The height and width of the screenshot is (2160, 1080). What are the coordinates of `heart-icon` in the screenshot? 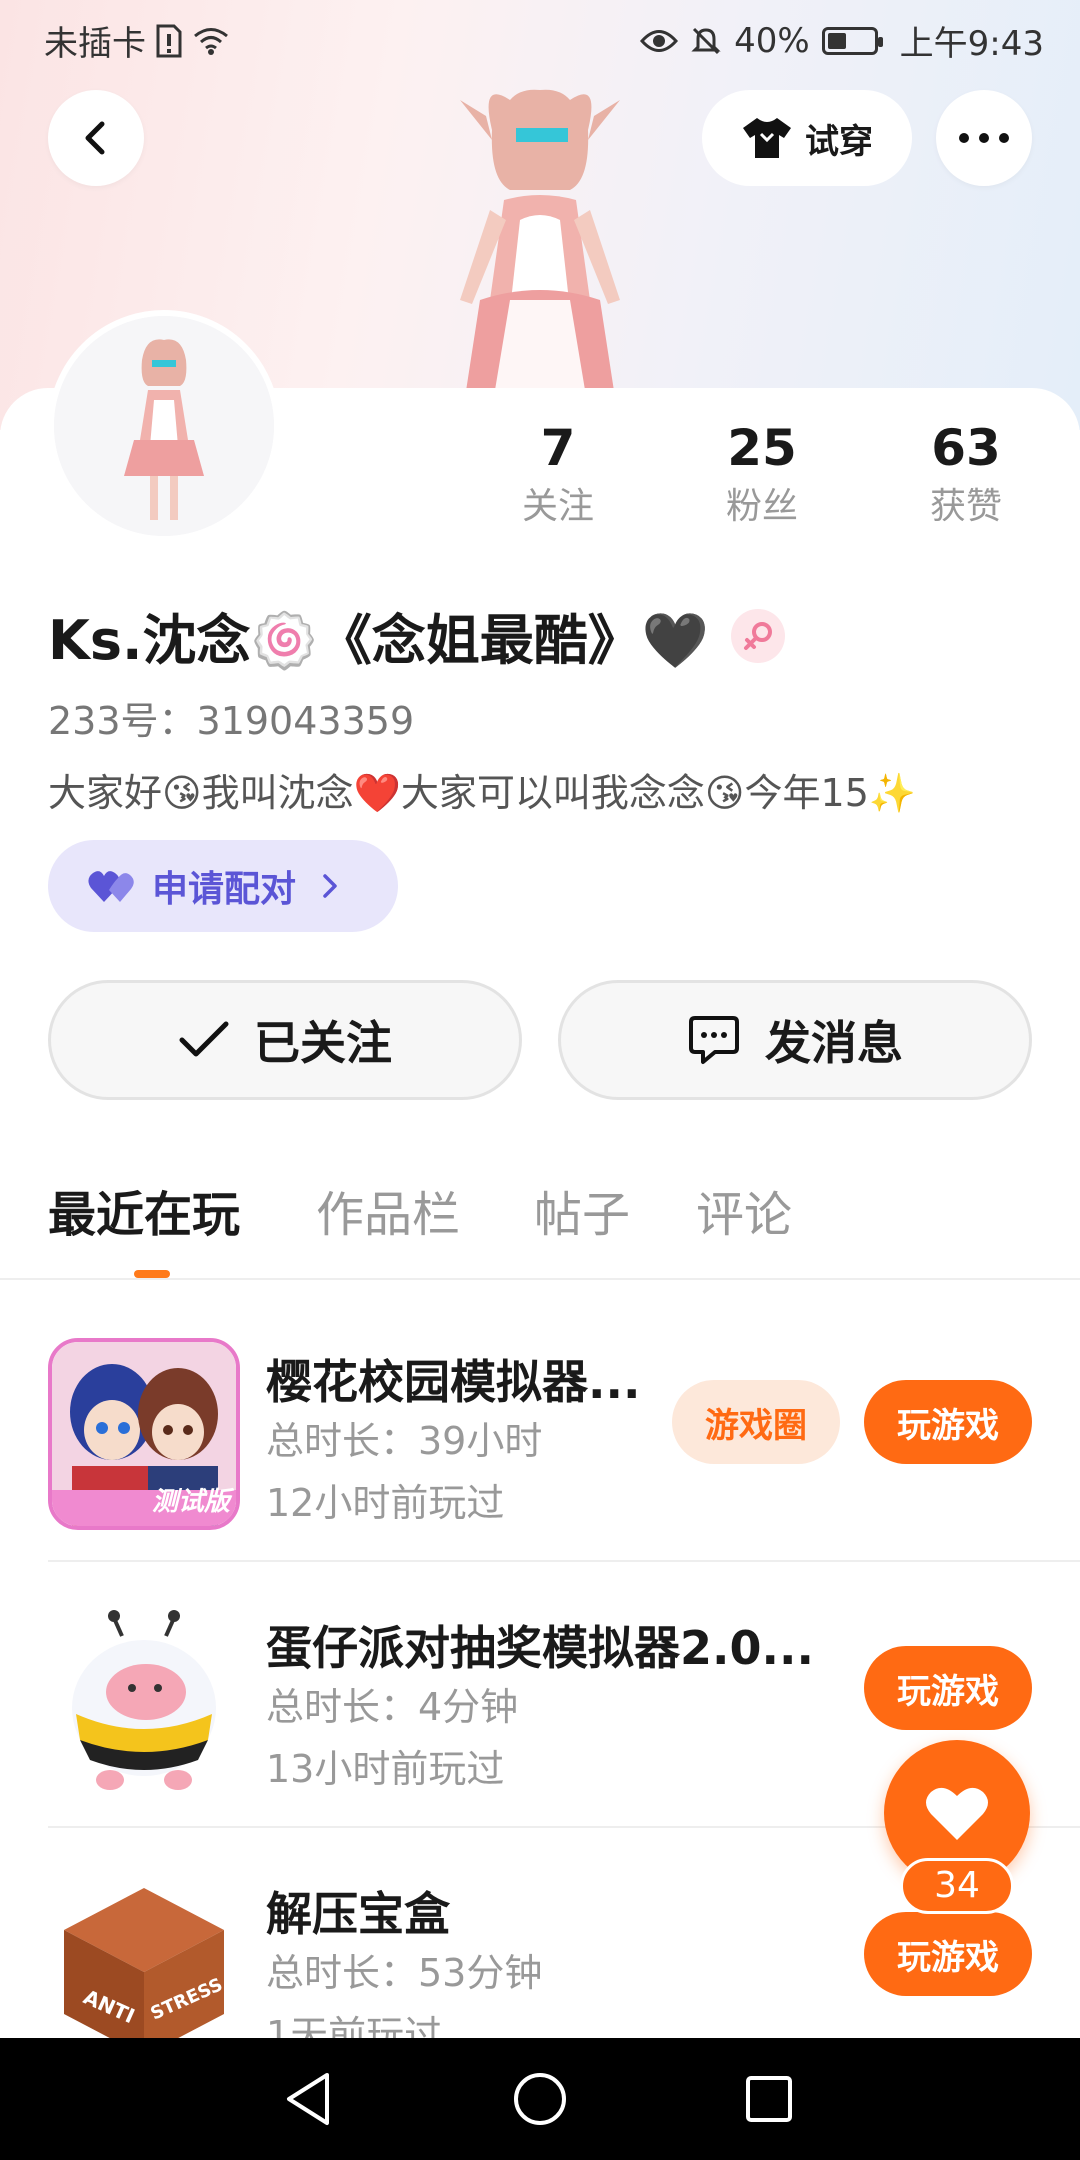 It's located at (957, 1813).